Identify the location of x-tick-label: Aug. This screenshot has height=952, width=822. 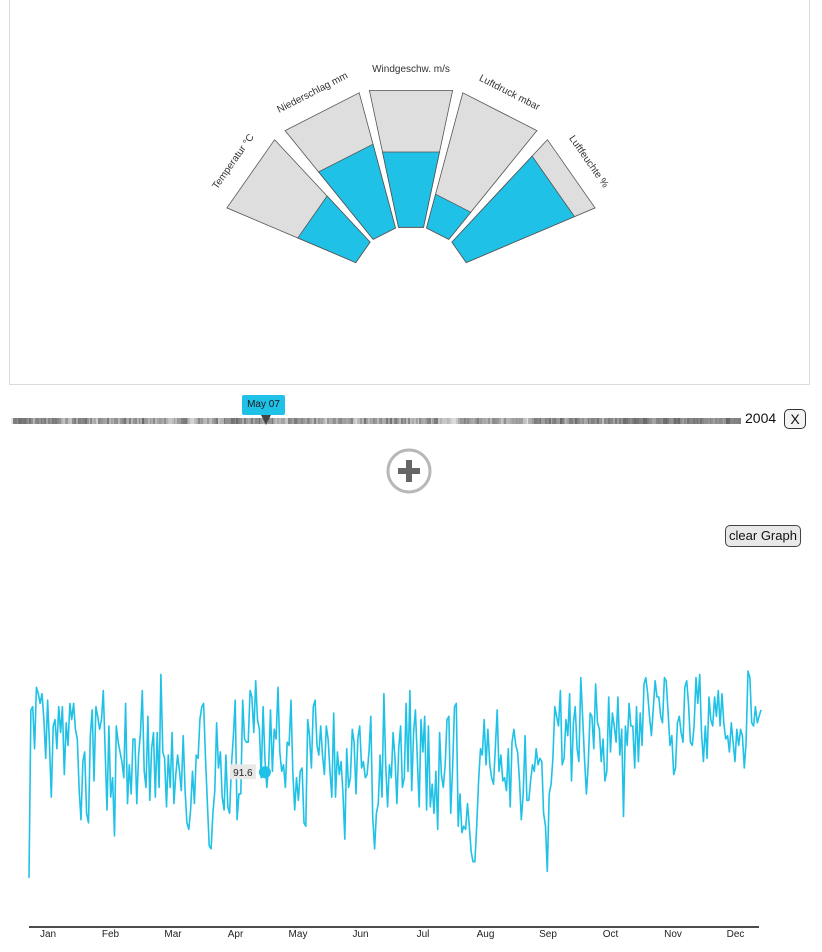
(486, 934).